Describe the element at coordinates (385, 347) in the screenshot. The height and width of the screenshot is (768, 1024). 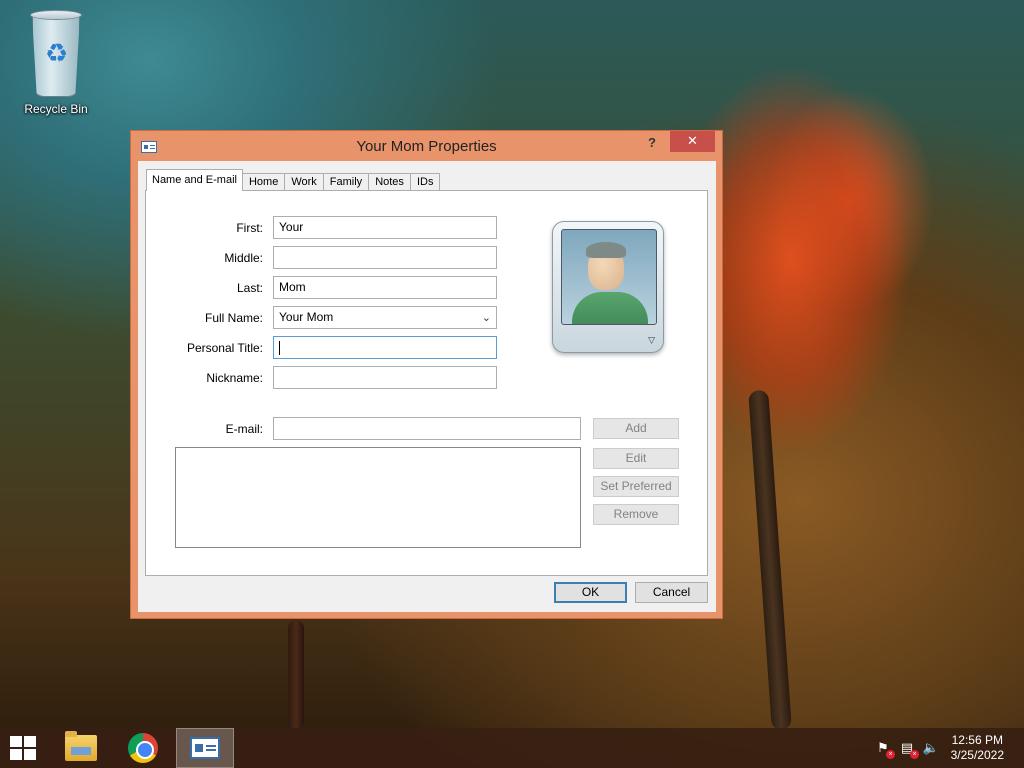
I see `personal-title-input` at that location.